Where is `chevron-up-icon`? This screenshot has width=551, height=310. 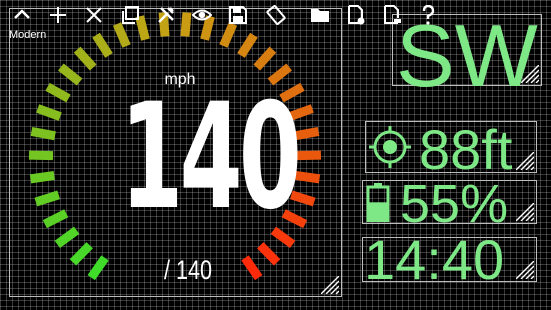
chevron-up-icon is located at coordinates (22, 15).